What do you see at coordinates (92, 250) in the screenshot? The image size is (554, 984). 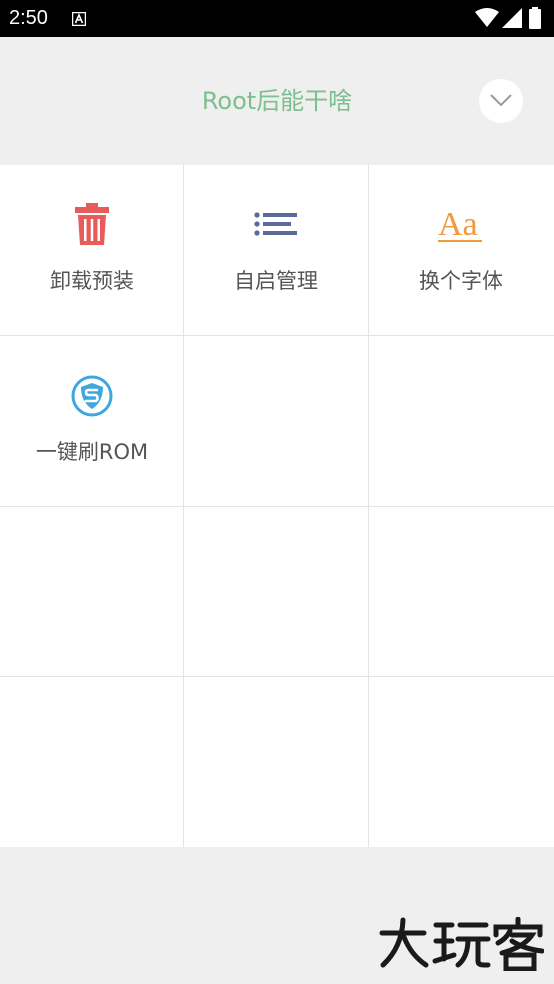 I see `grid-item-uninstall-preinstalled: 卸载预装` at bounding box center [92, 250].